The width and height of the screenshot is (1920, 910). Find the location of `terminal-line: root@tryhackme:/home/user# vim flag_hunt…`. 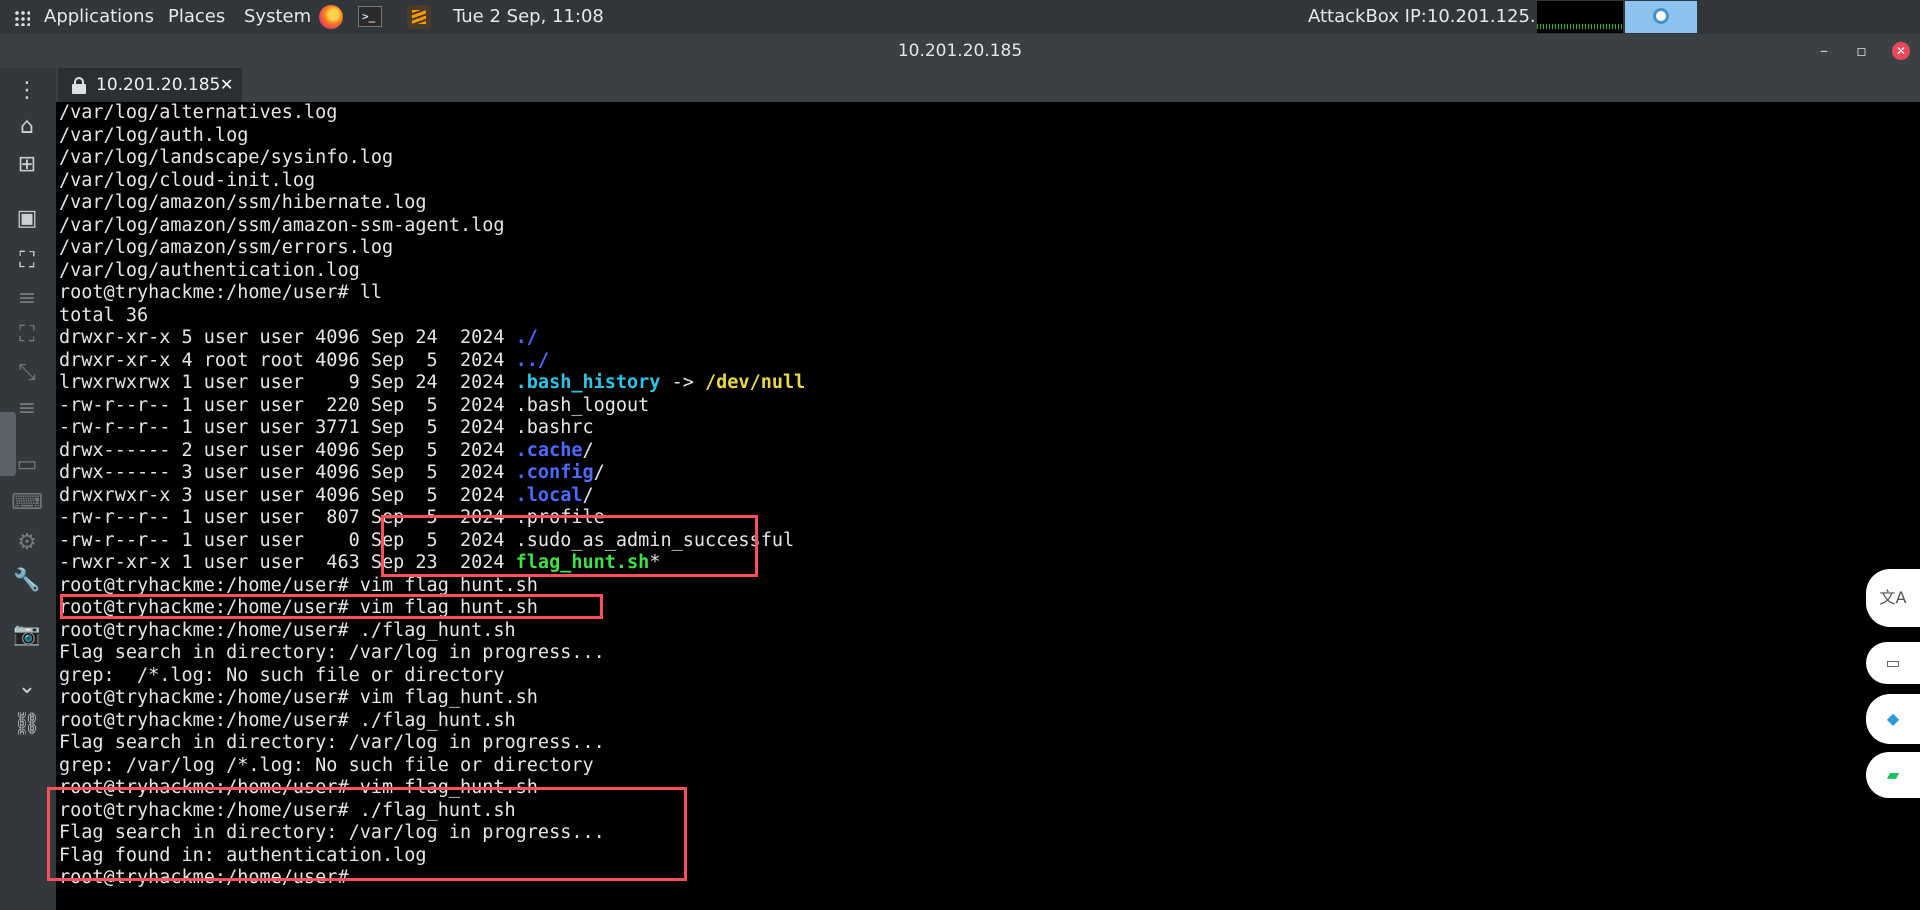

terminal-line: root@tryhackme:/home/user# vim flag_hunt… is located at coordinates (298, 697).